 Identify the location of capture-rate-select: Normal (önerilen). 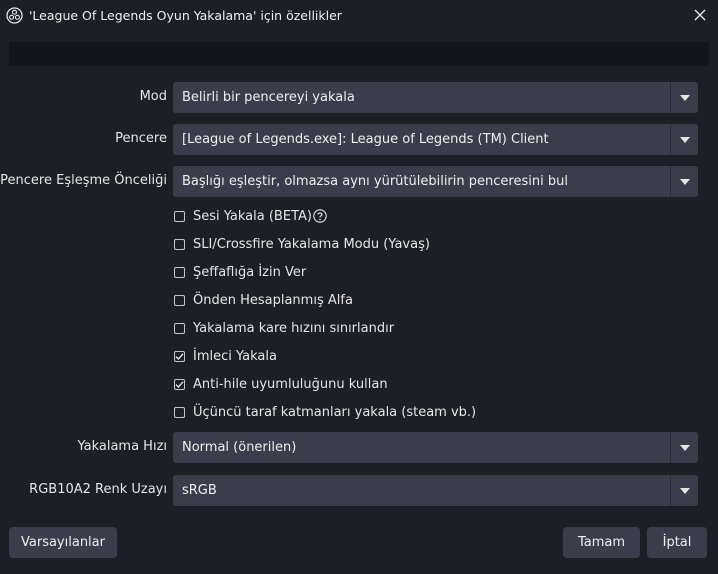
(435, 447).